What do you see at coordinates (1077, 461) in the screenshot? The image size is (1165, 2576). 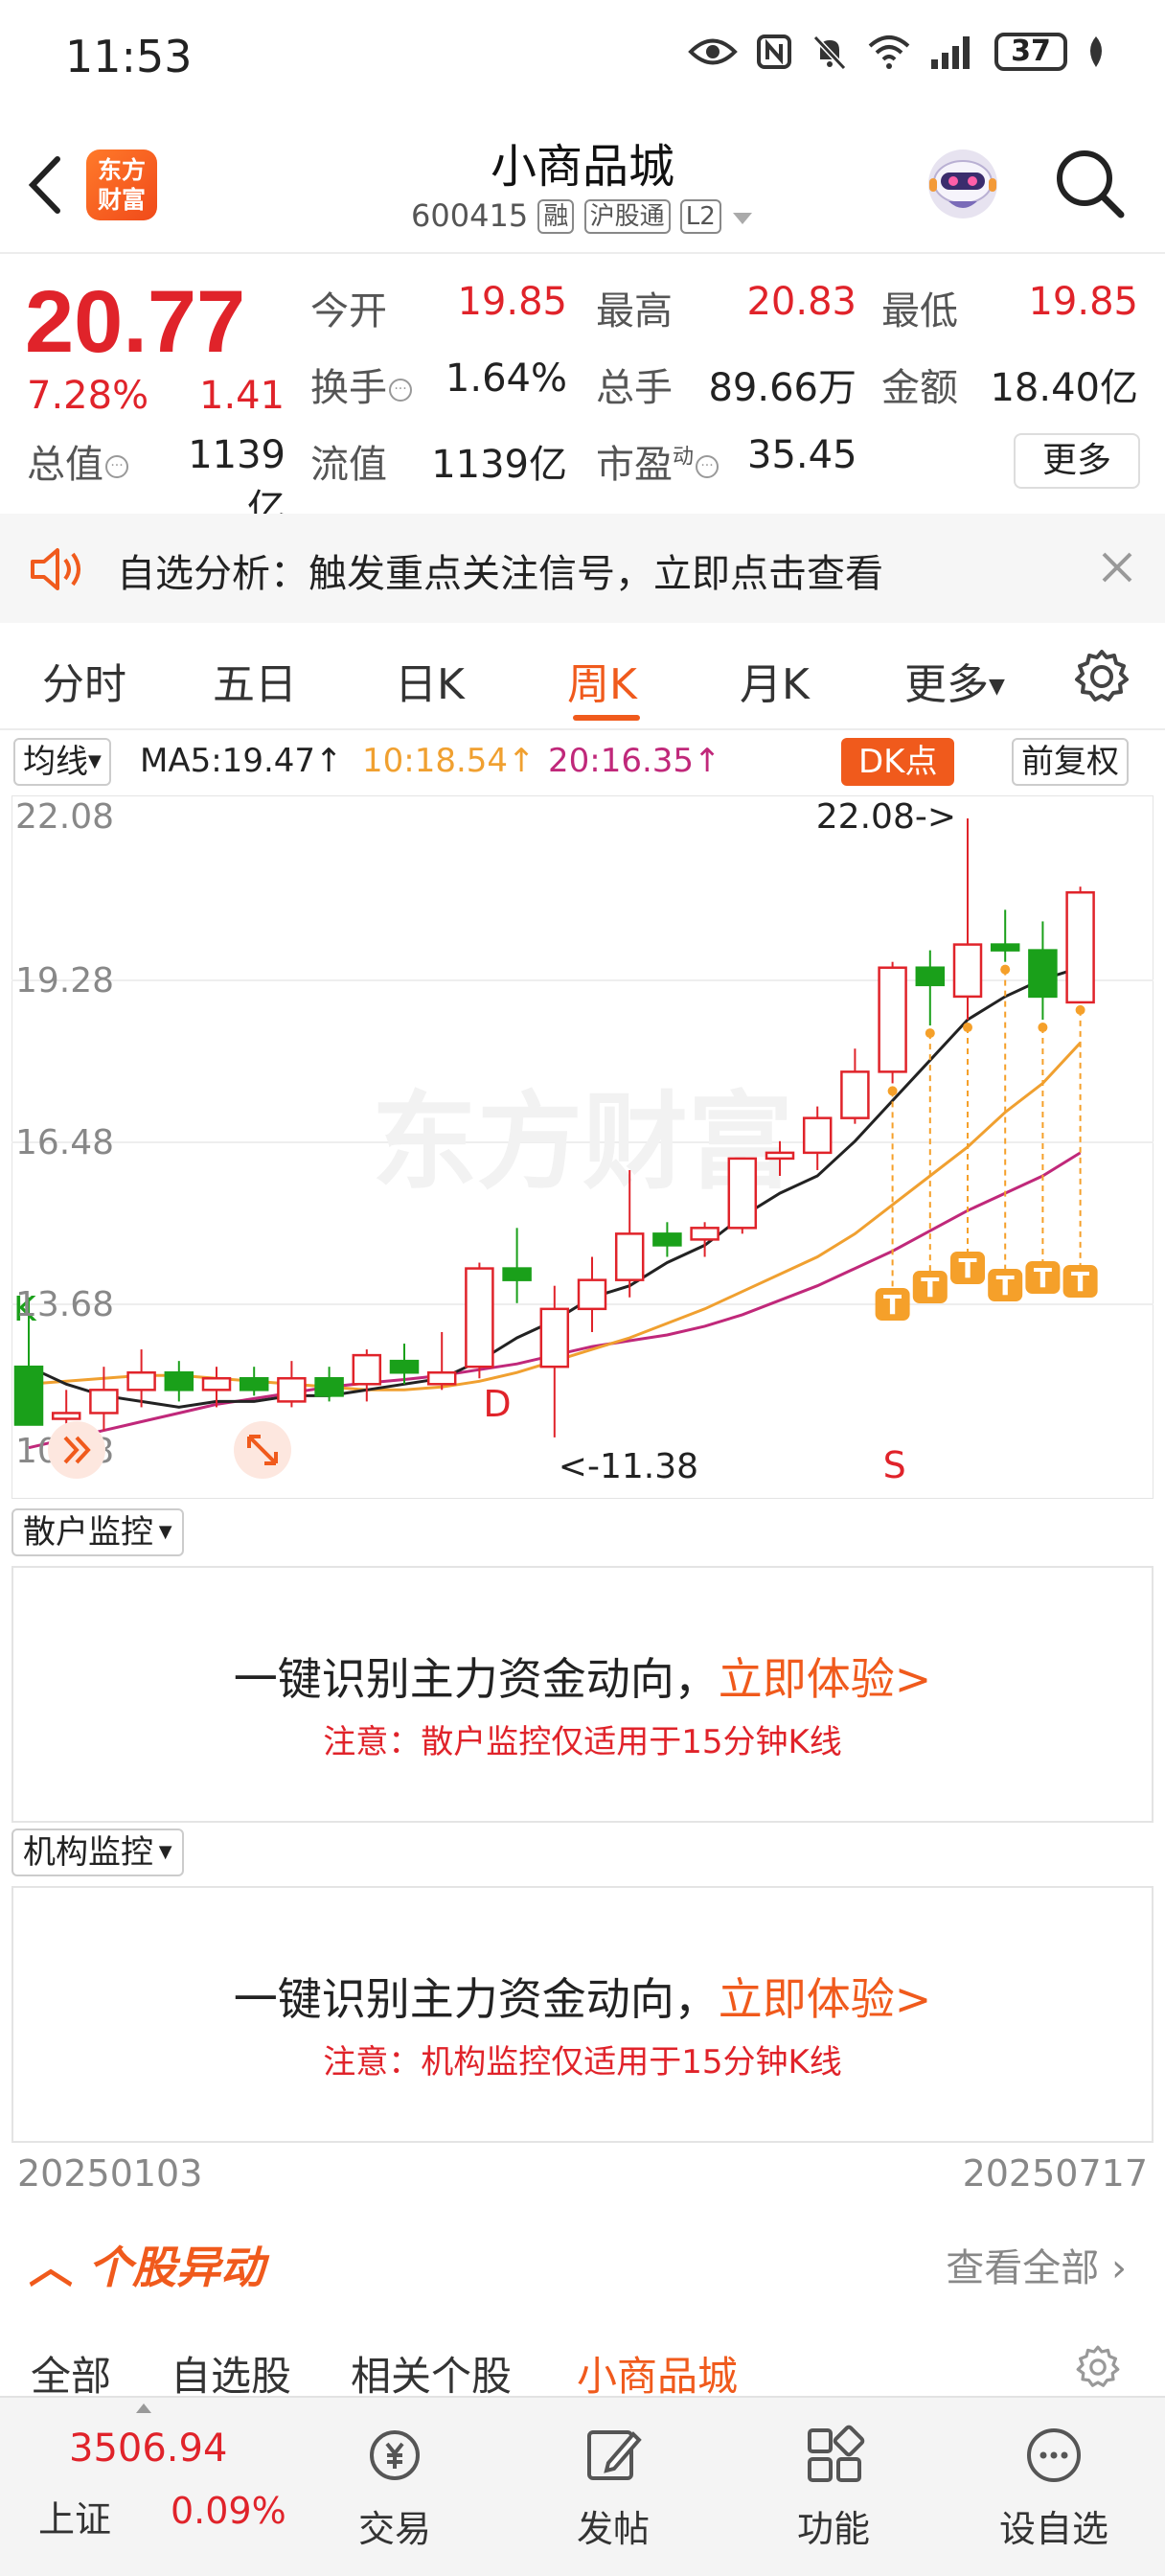 I see `more-quote-button: 更多` at bounding box center [1077, 461].